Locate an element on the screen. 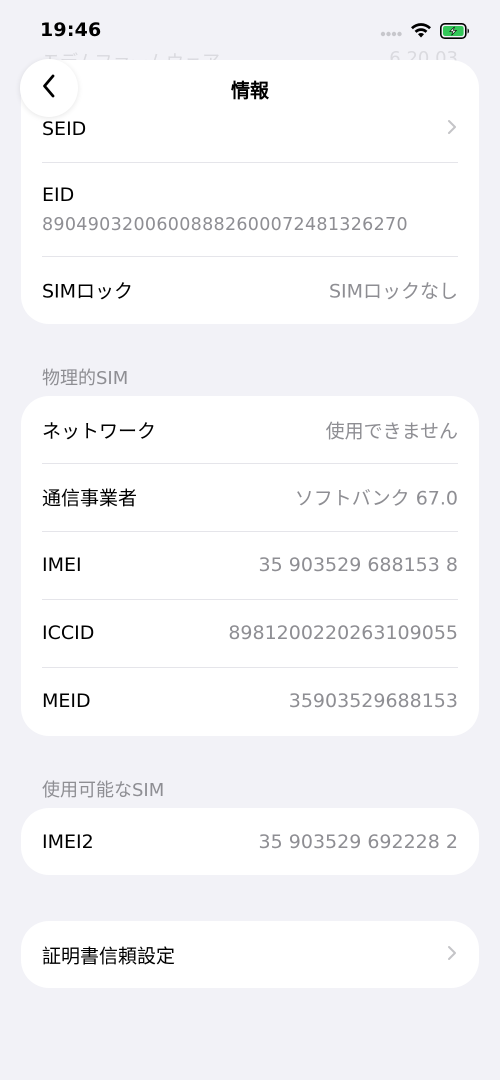 The height and width of the screenshot is (1080, 500). cellular-signal-icon is located at coordinates (391, 32).